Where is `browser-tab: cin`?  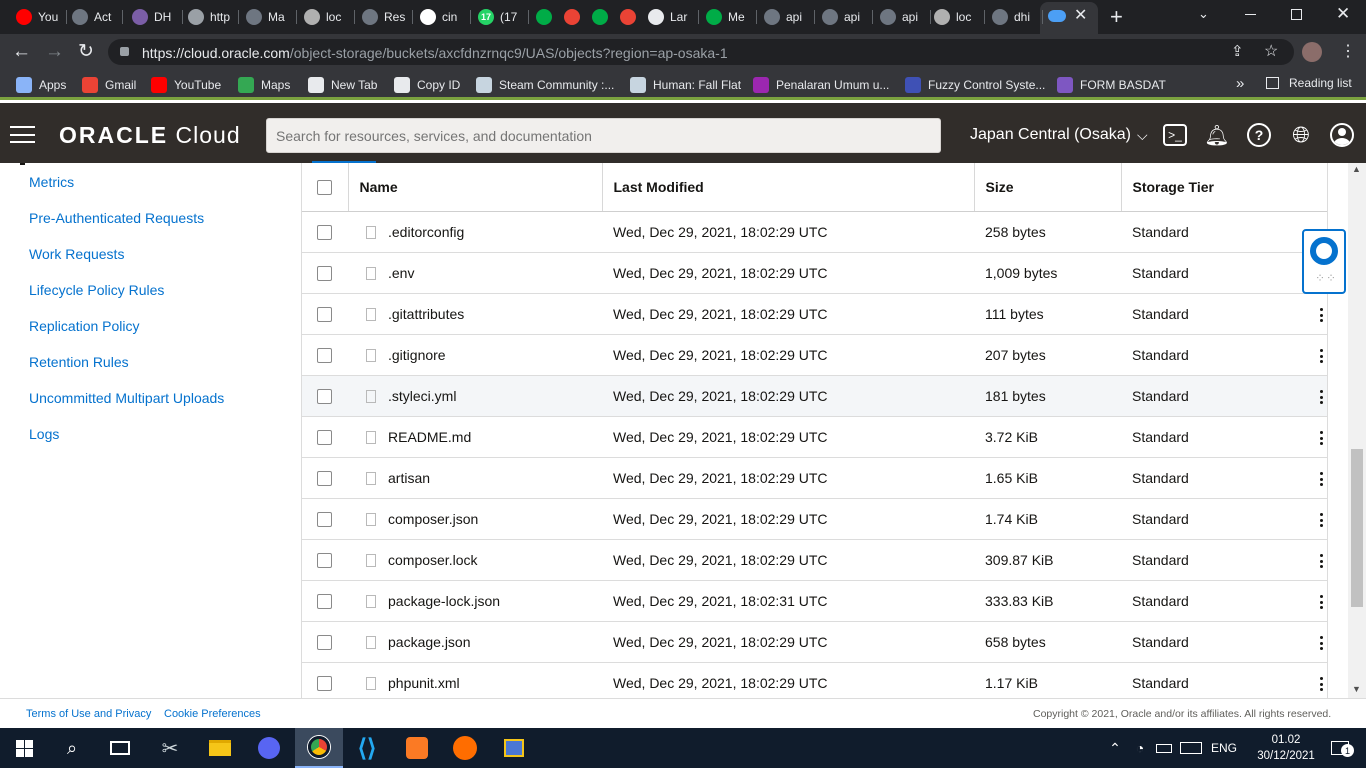 browser-tab: cin is located at coordinates (443, 17).